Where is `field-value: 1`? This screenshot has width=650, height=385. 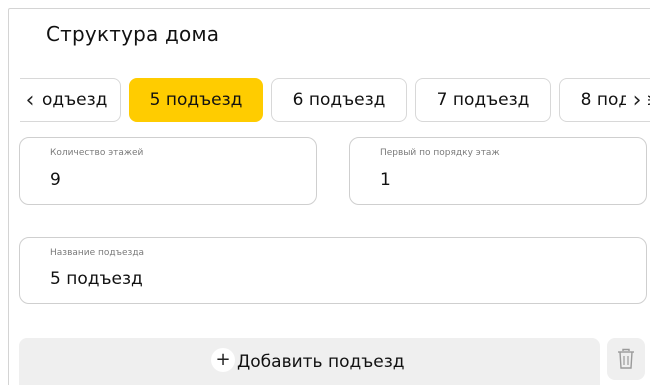
field-value: 1 is located at coordinates (385, 180).